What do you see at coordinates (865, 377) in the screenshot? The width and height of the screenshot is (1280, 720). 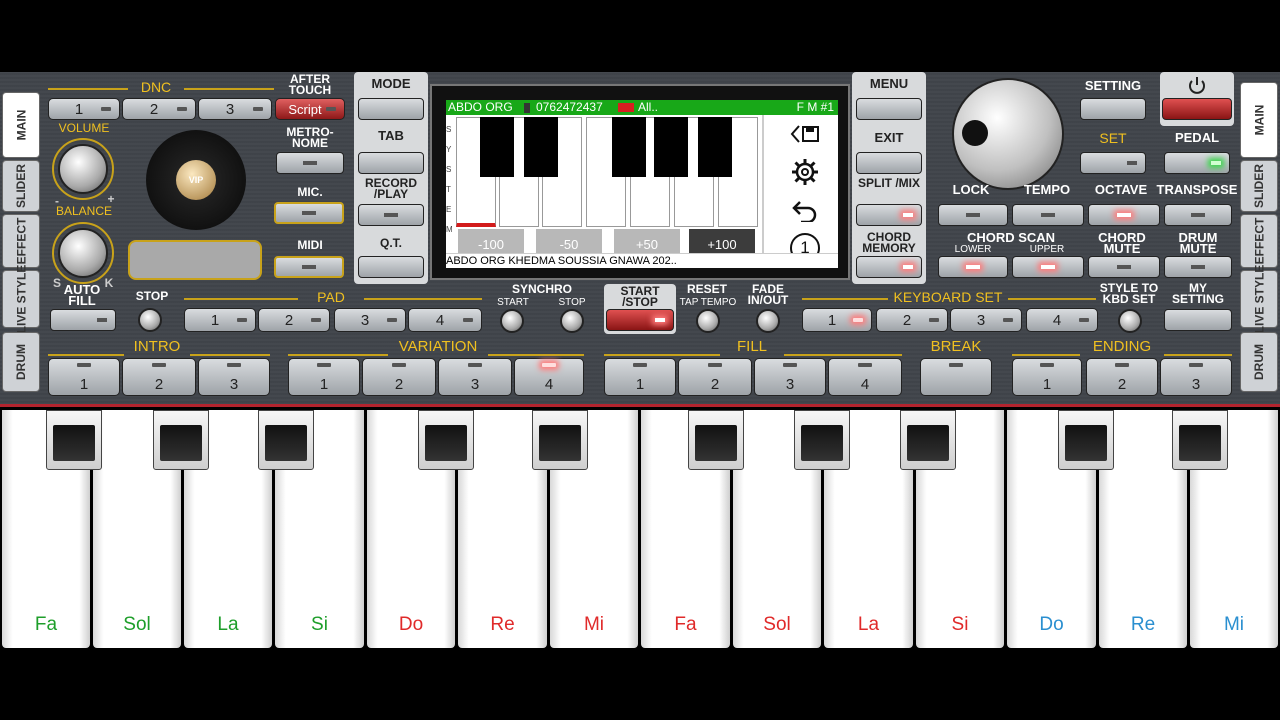 I see `fill-button-4: 4` at bounding box center [865, 377].